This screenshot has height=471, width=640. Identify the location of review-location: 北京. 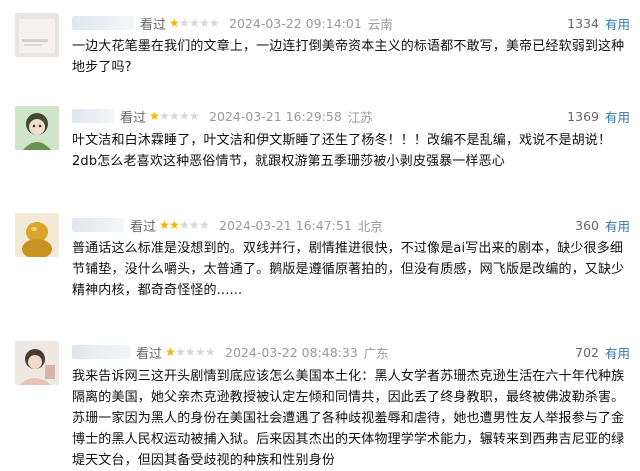
(370, 226).